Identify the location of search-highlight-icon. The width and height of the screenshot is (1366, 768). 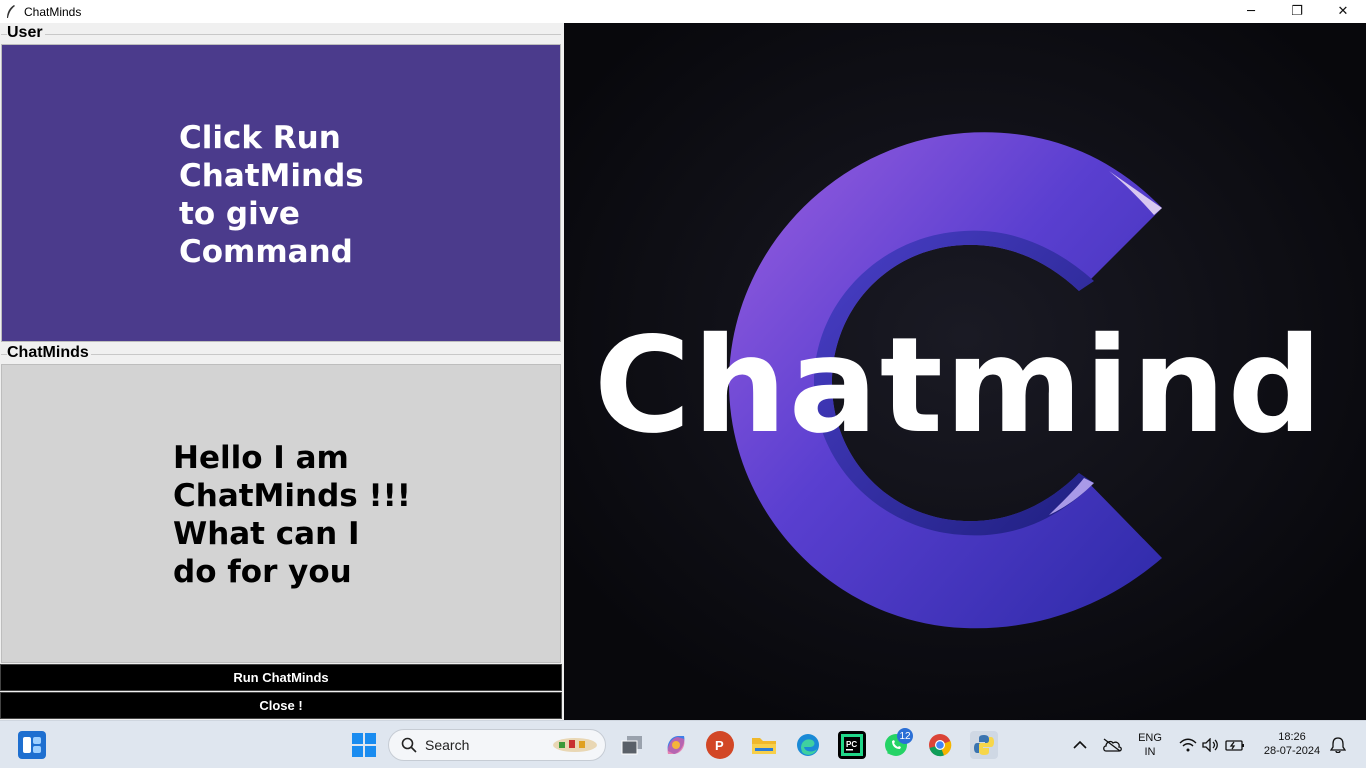
(575, 745).